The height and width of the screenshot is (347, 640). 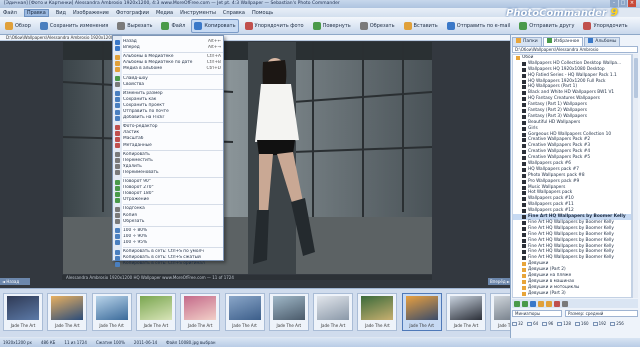 I want to click on tab-folders: Папки, so click(x=527, y=41).